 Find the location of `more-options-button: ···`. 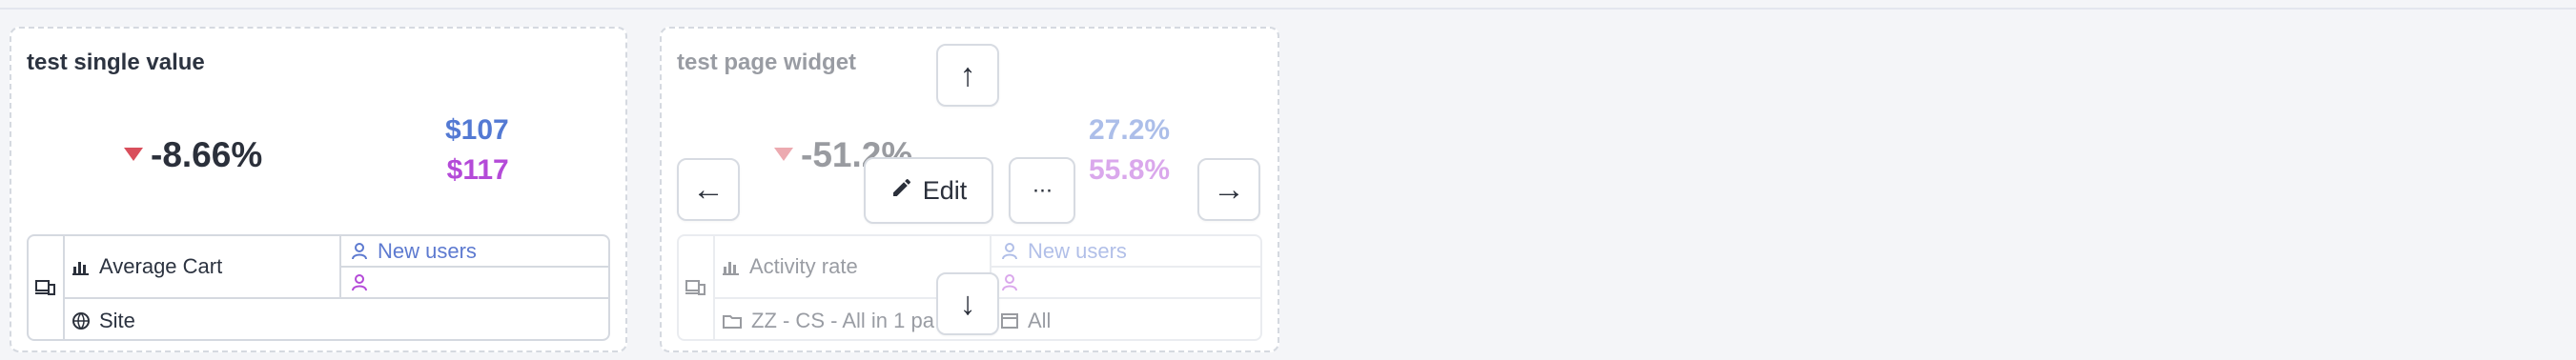

more-options-button: ··· is located at coordinates (1042, 190).